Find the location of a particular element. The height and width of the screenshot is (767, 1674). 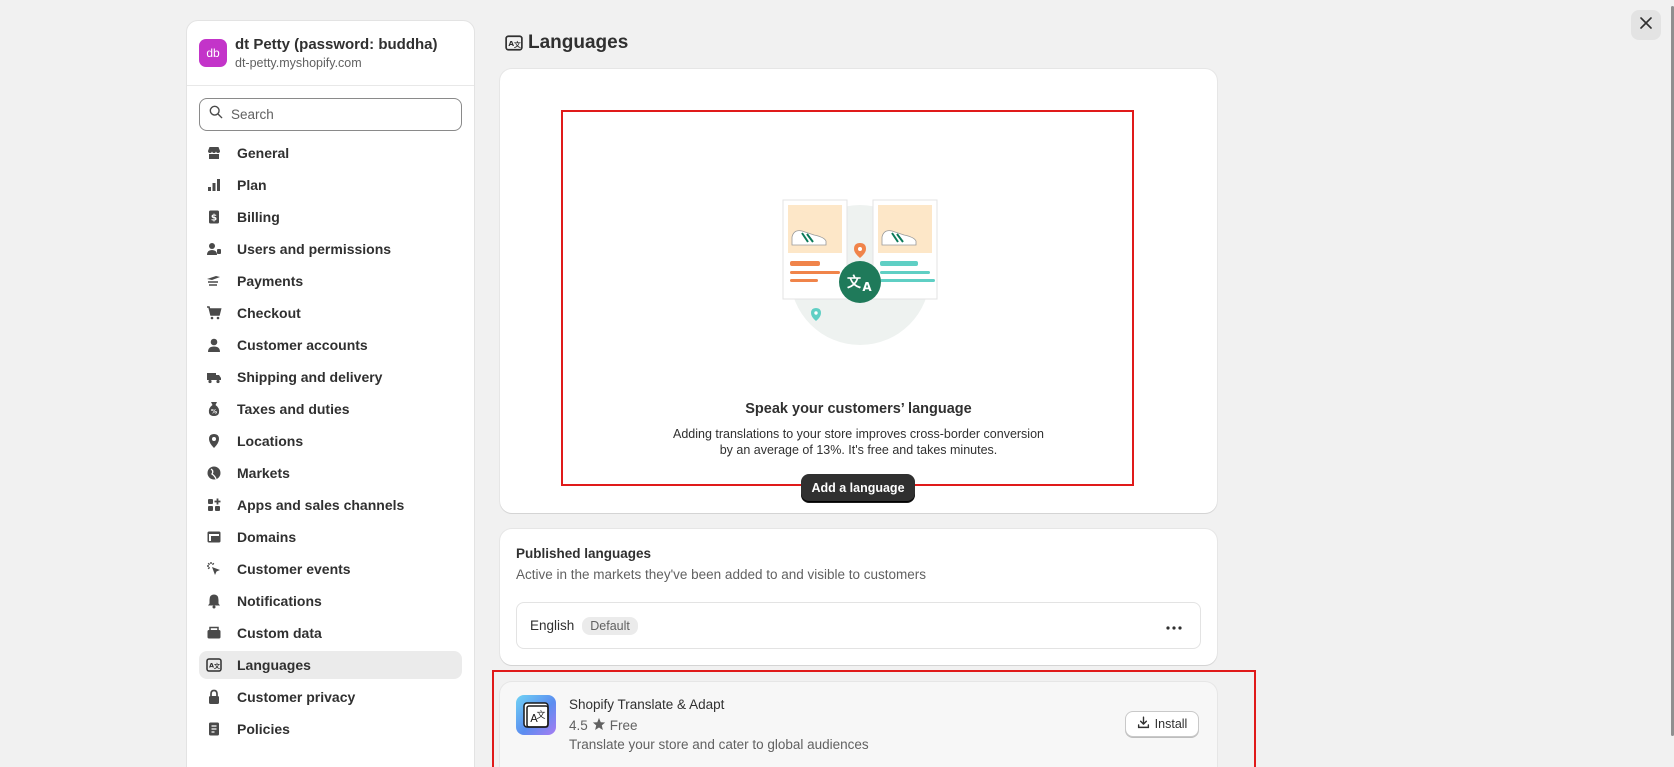

sidebar-item-label: Languages is located at coordinates (274, 665).